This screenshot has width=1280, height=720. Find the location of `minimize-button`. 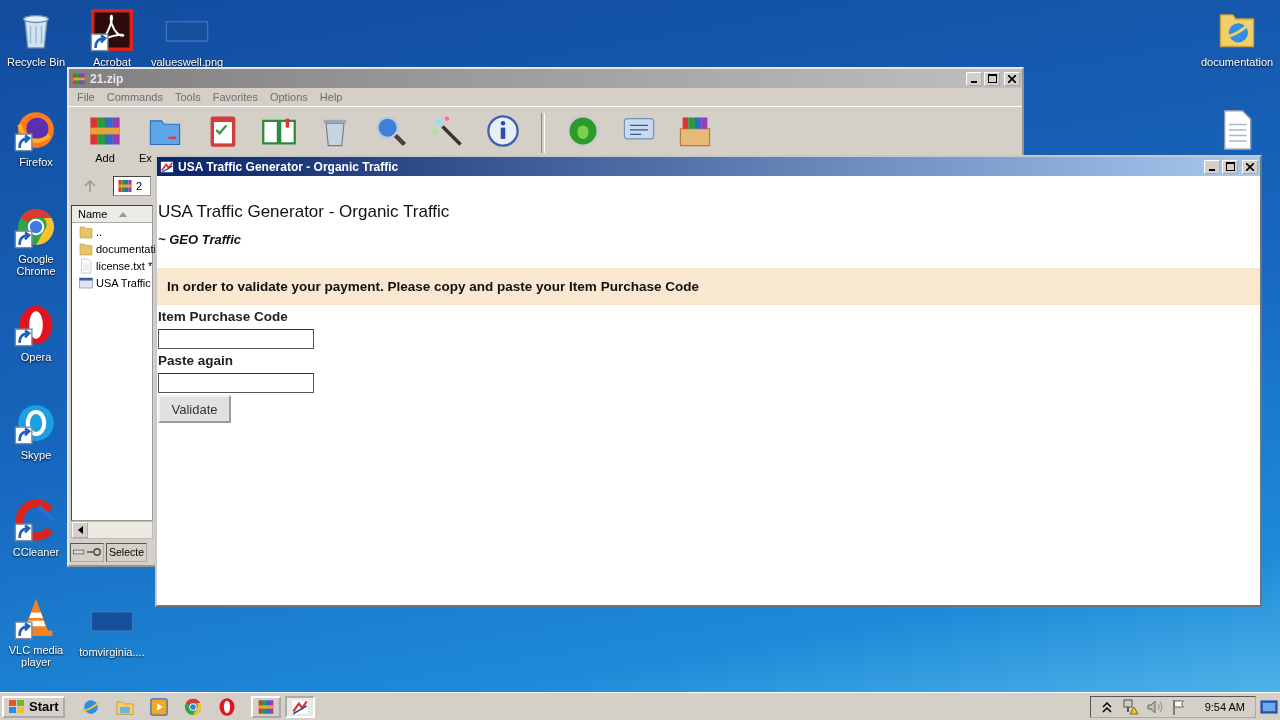

minimize-button is located at coordinates (1212, 166).